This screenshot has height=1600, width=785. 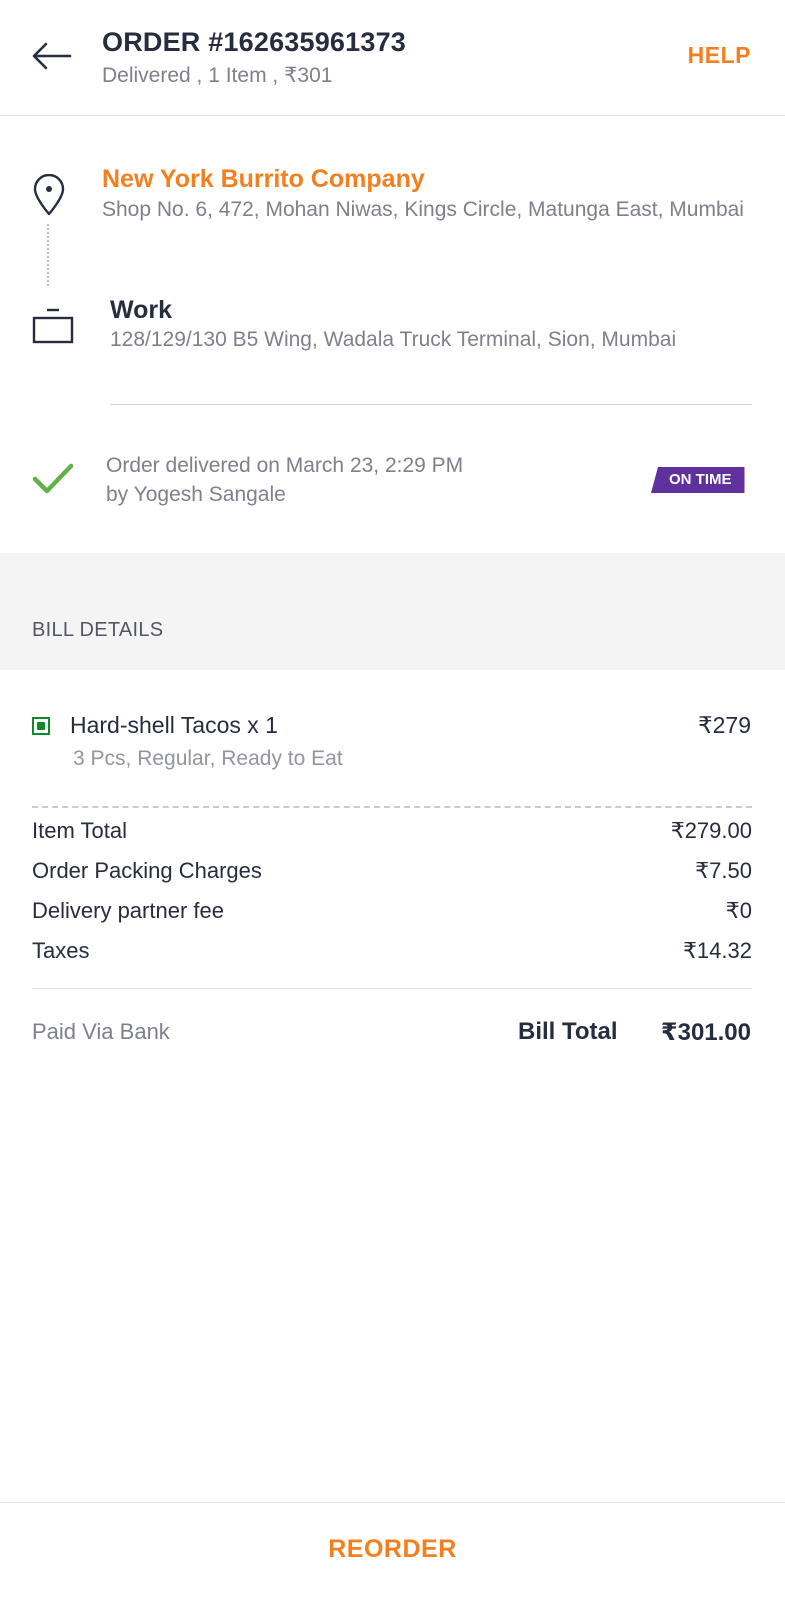 I want to click on payment-method: Paid Via Bank, so click(x=101, y=1031).